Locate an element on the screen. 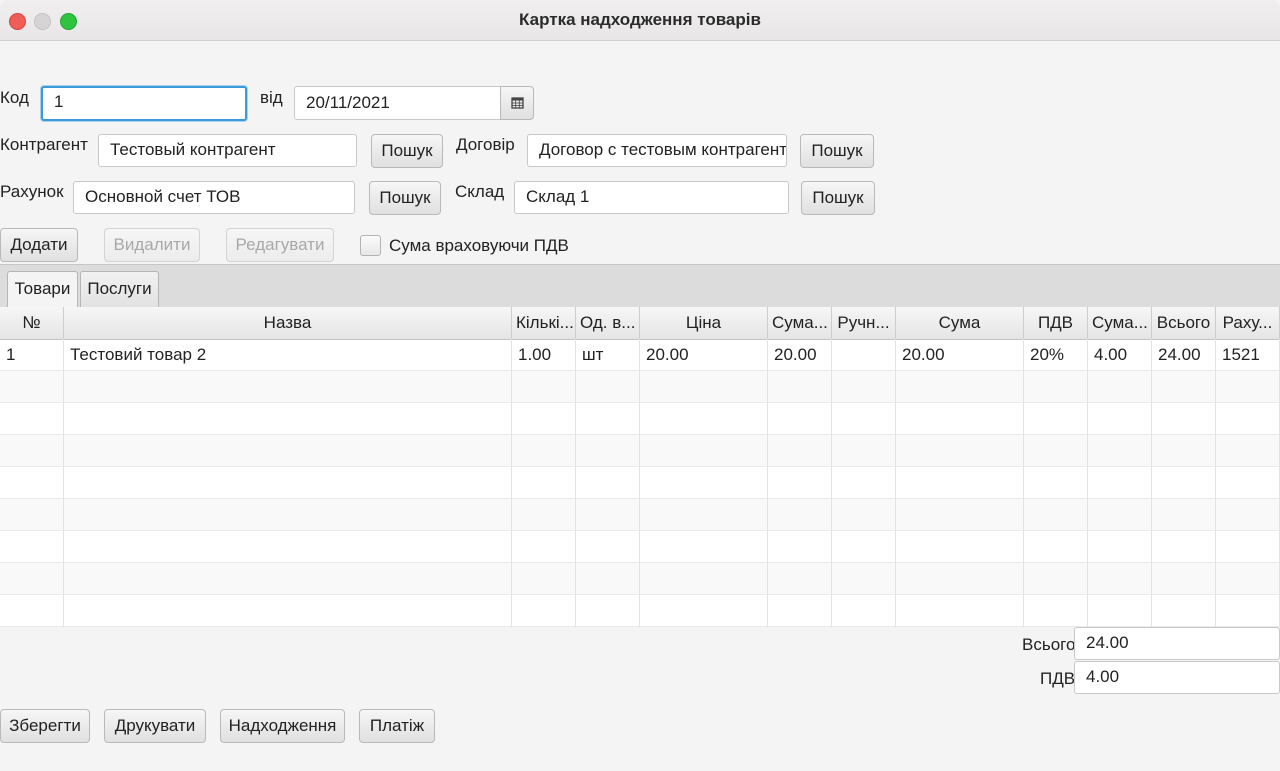 Image resolution: width=1280 pixels, height=771 pixels. table-cell: 20% is located at coordinates (1056, 355).